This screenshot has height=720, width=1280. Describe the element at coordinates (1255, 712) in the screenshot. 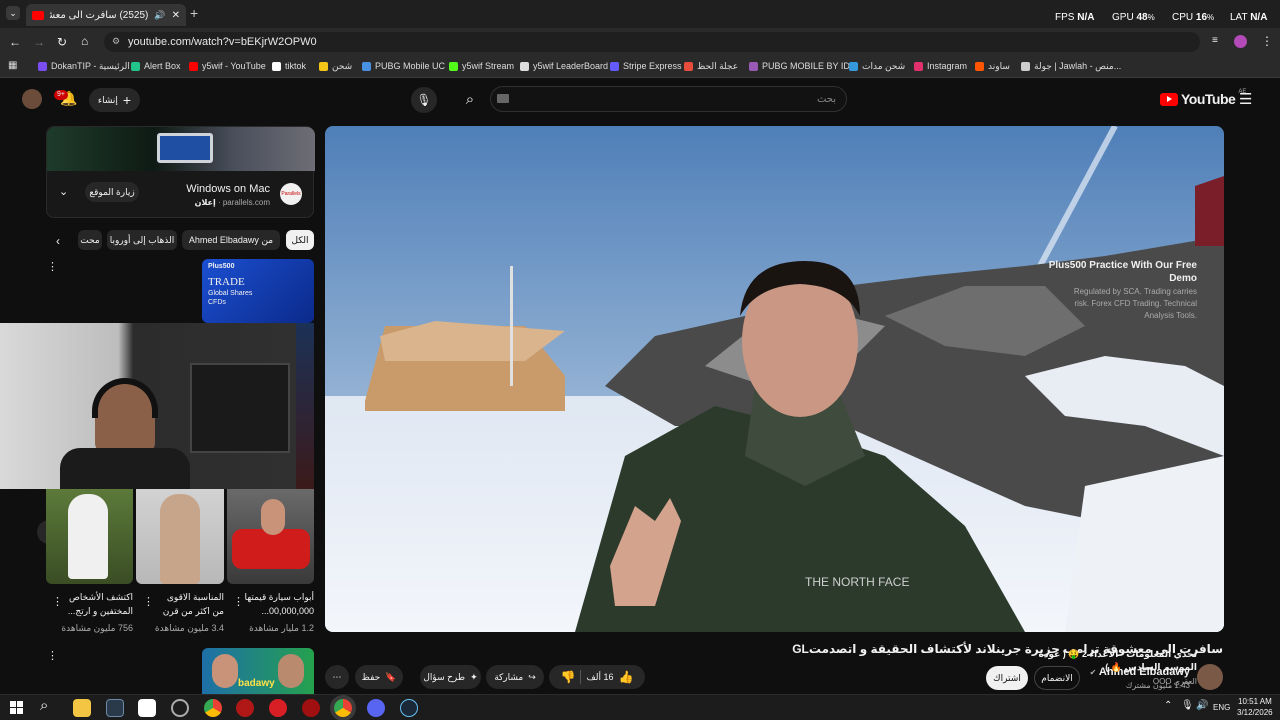

I see `clock-date: 3/12/2026` at that location.